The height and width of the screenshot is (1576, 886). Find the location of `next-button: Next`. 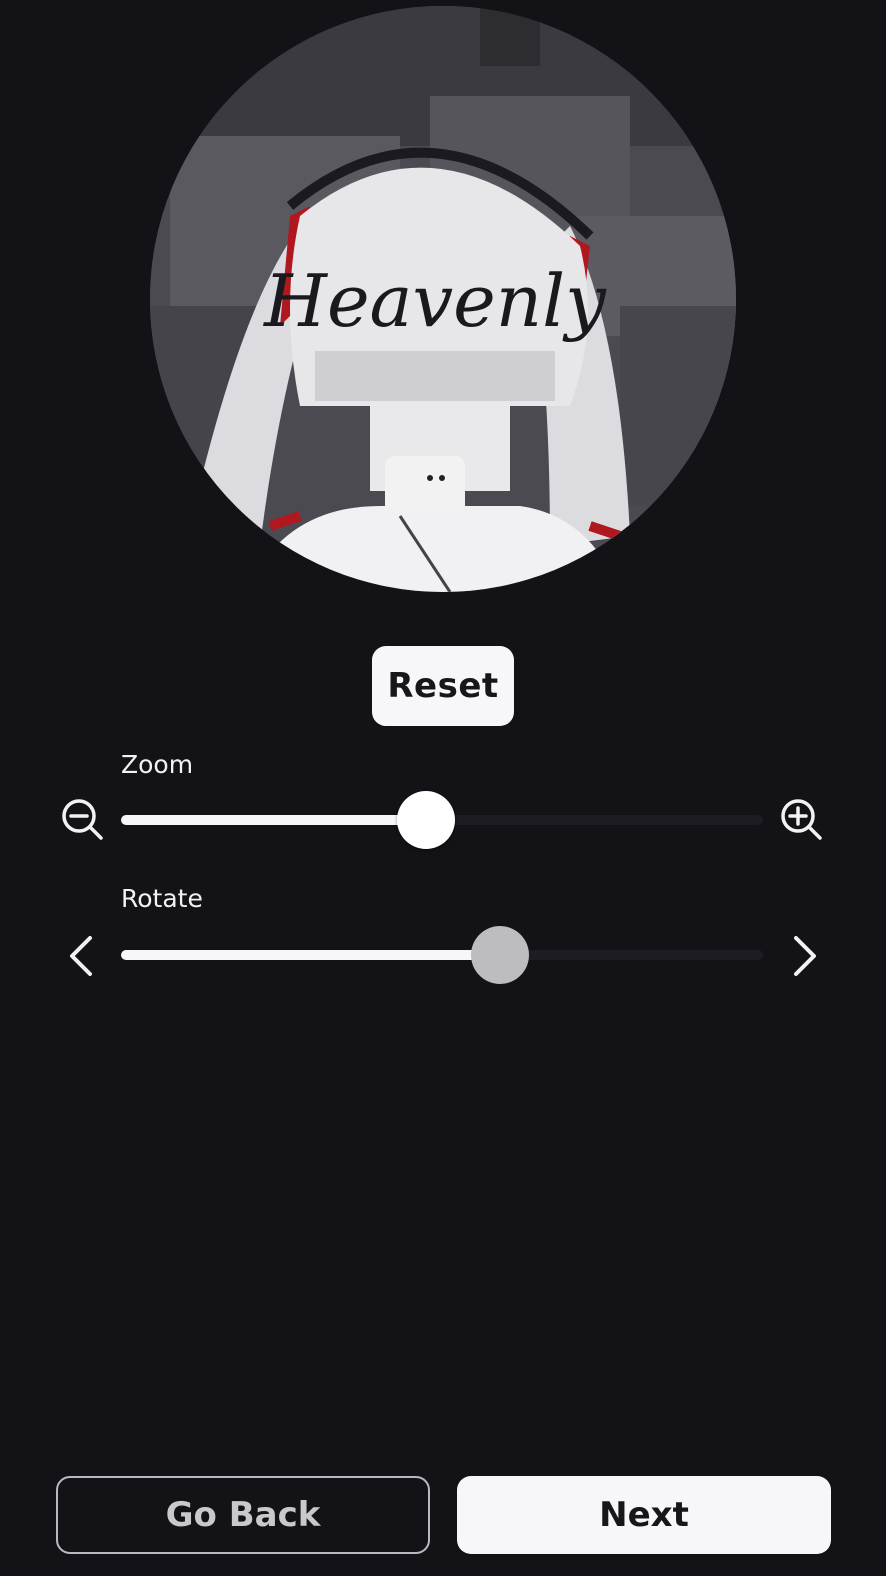

next-button: Next is located at coordinates (644, 1515).